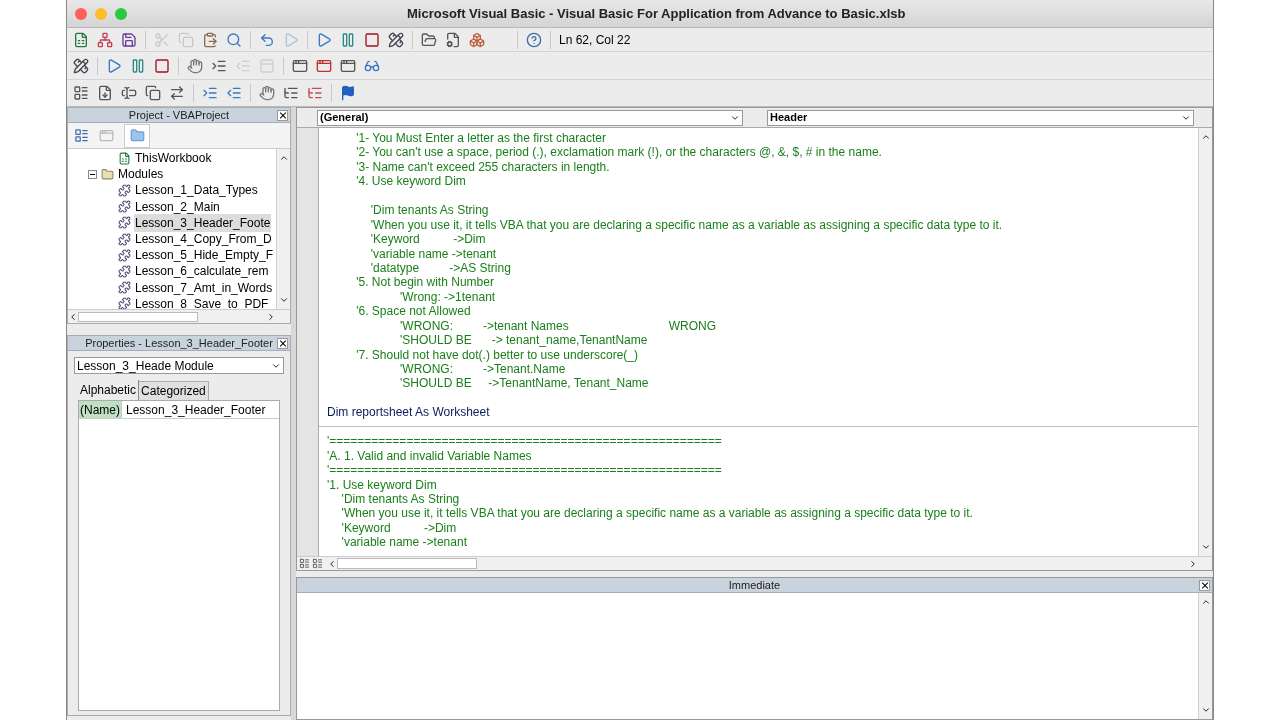 This screenshot has width=1280, height=720. What do you see at coordinates (179, 343) in the screenshot?
I see `panel-title: Properties - Lesson_3_Header_Footer` at bounding box center [179, 343].